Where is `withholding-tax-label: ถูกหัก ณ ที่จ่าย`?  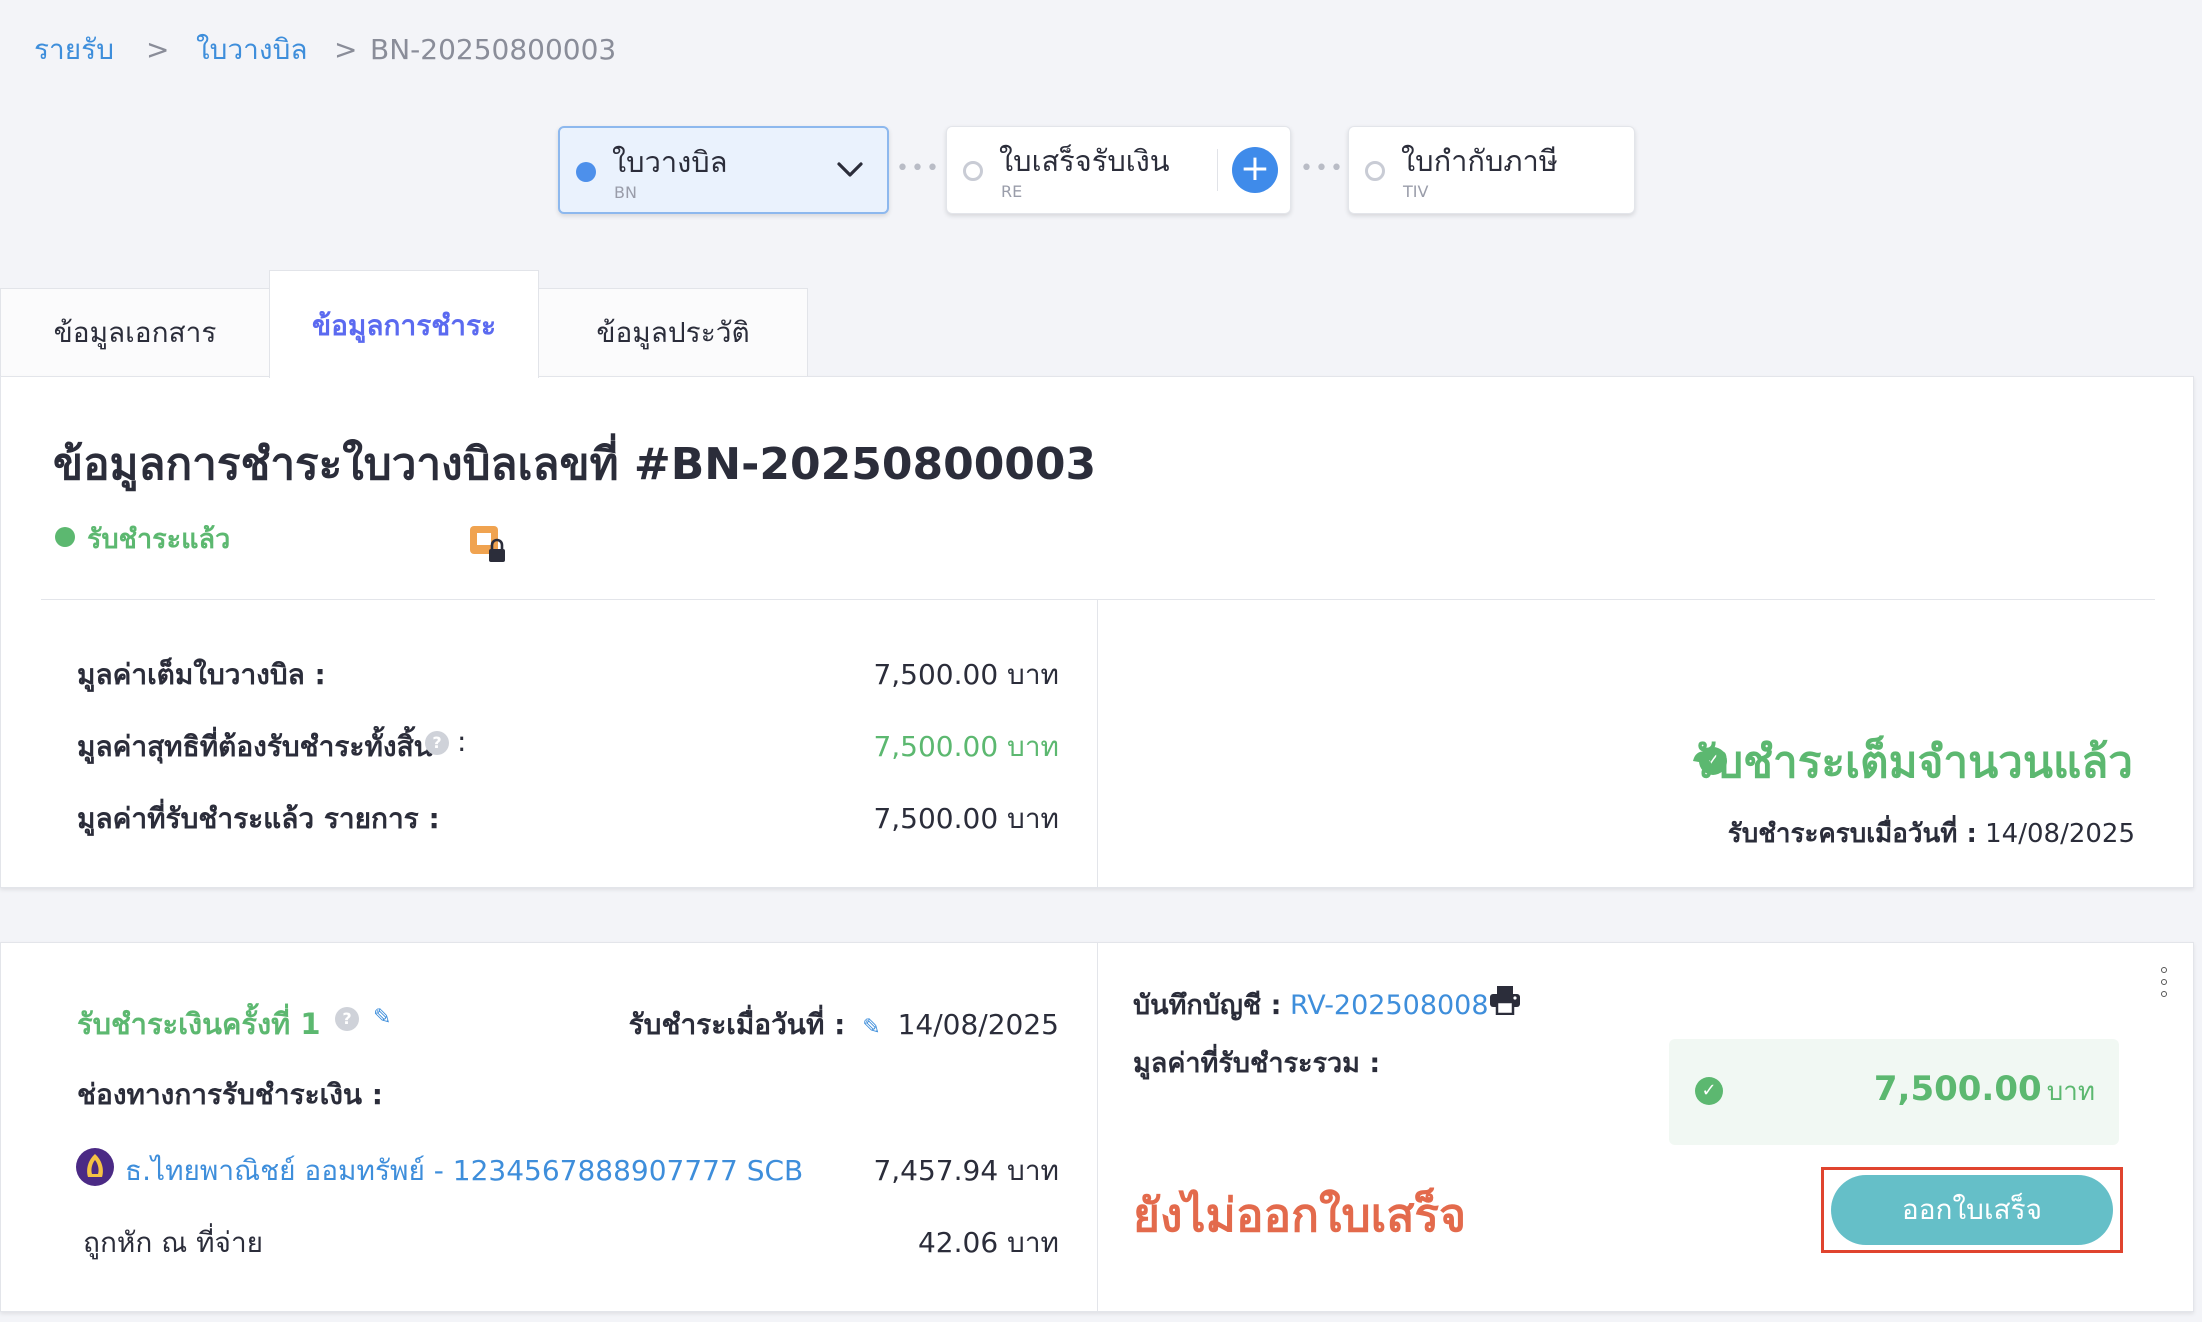 withholding-tax-label: ถูกหัก ณ ที่จ่าย is located at coordinates (173, 1242).